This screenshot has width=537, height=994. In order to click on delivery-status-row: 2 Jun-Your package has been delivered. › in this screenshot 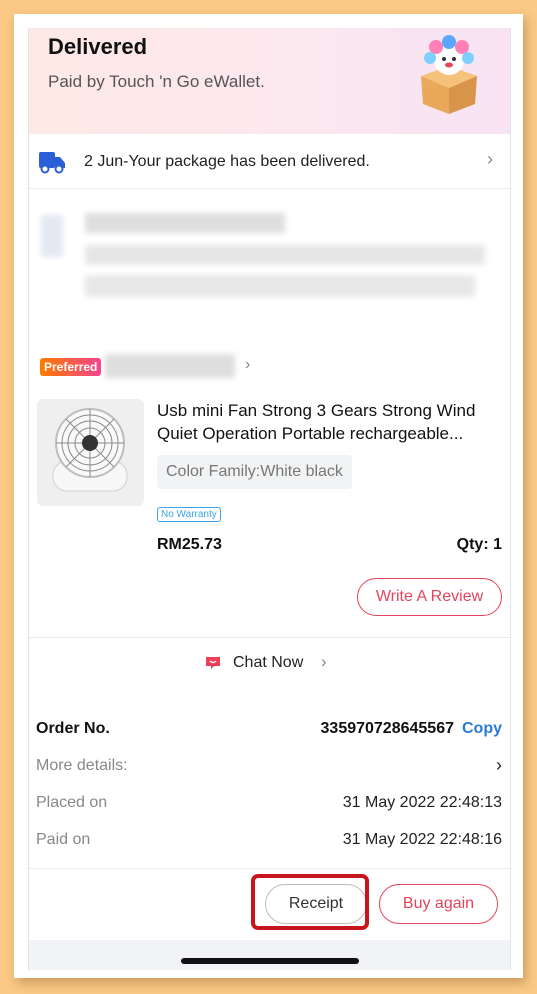, I will do `click(269, 161)`.